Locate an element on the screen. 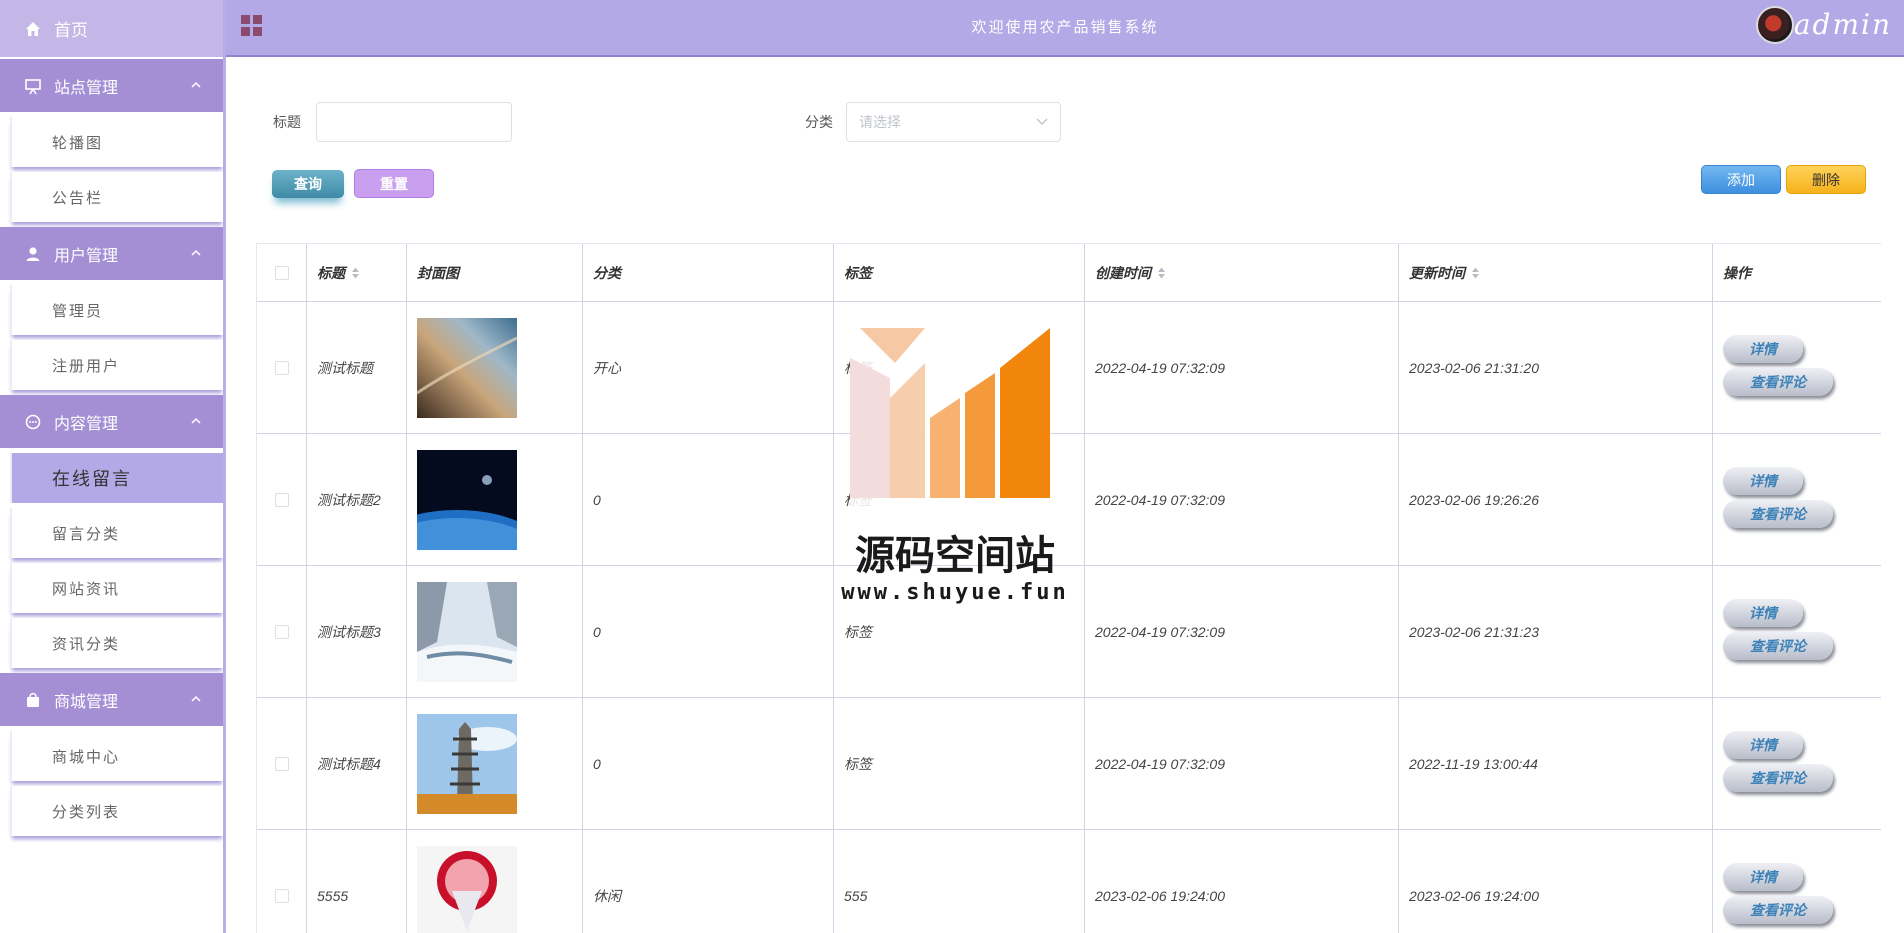  chat-bubble-icon is located at coordinates (33, 421).